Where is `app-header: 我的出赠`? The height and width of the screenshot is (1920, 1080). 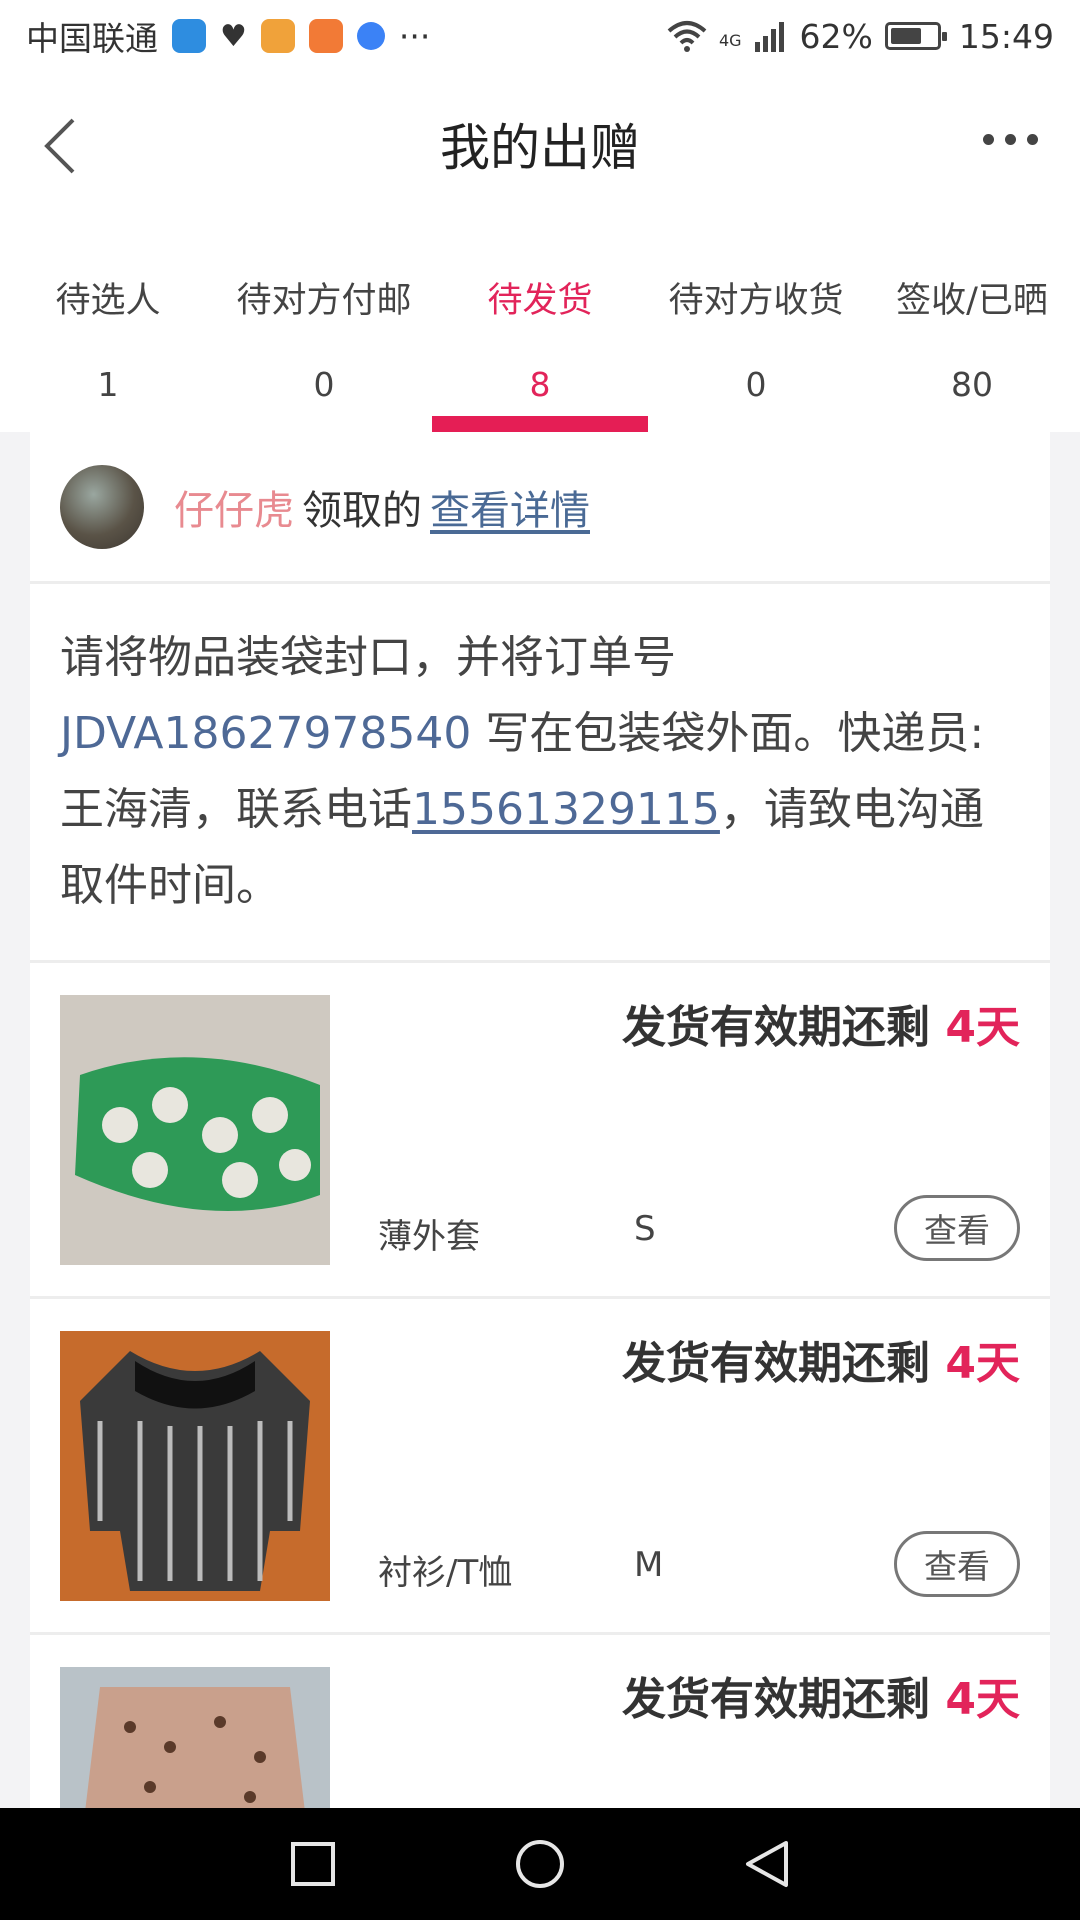
app-header: 我的出赠 is located at coordinates (540, 144).